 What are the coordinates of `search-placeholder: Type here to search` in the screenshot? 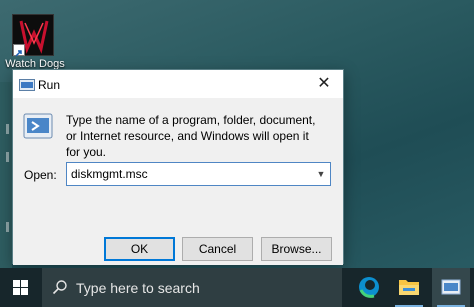 It's located at (138, 288).